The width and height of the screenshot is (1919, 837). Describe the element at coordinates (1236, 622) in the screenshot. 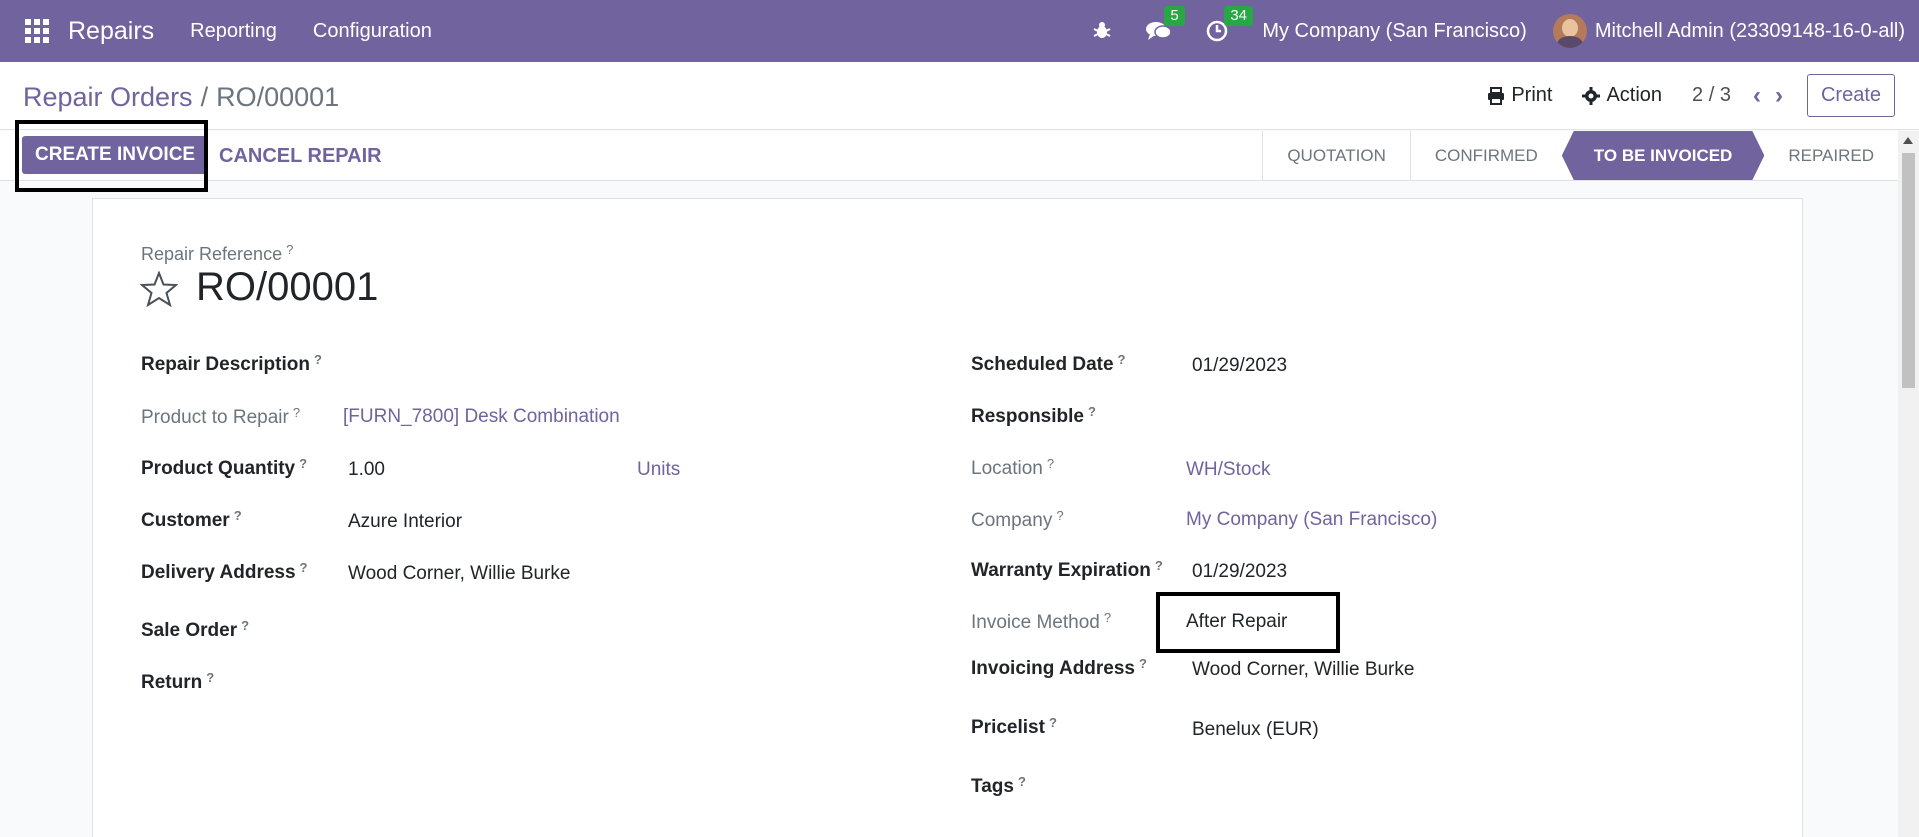

I see `invoice-method-field: After Repair` at that location.